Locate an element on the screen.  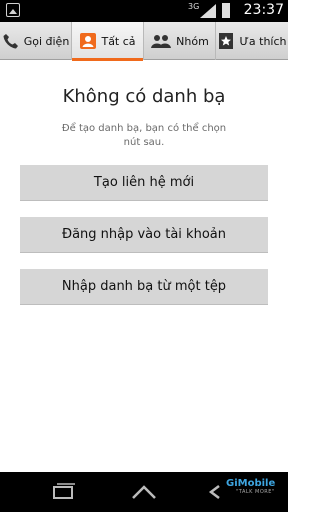
empty-state-title: Không có danh bạ is located at coordinates (144, 96).